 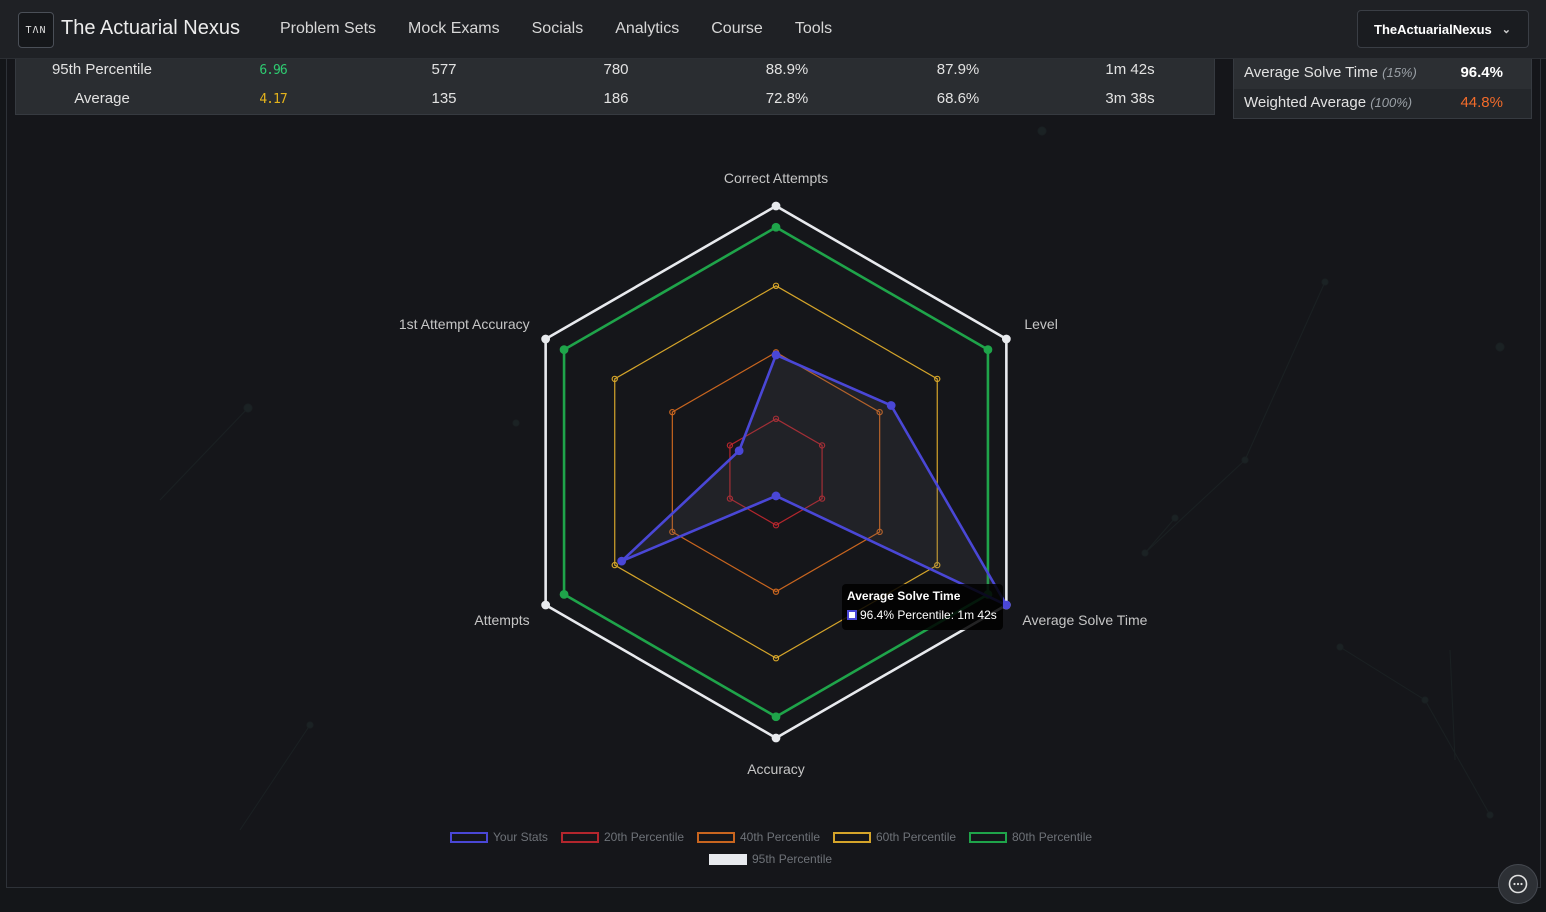 What do you see at coordinates (776, 769) in the screenshot?
I see `axis-label: Accuracy` at bounding box center [776, 769].